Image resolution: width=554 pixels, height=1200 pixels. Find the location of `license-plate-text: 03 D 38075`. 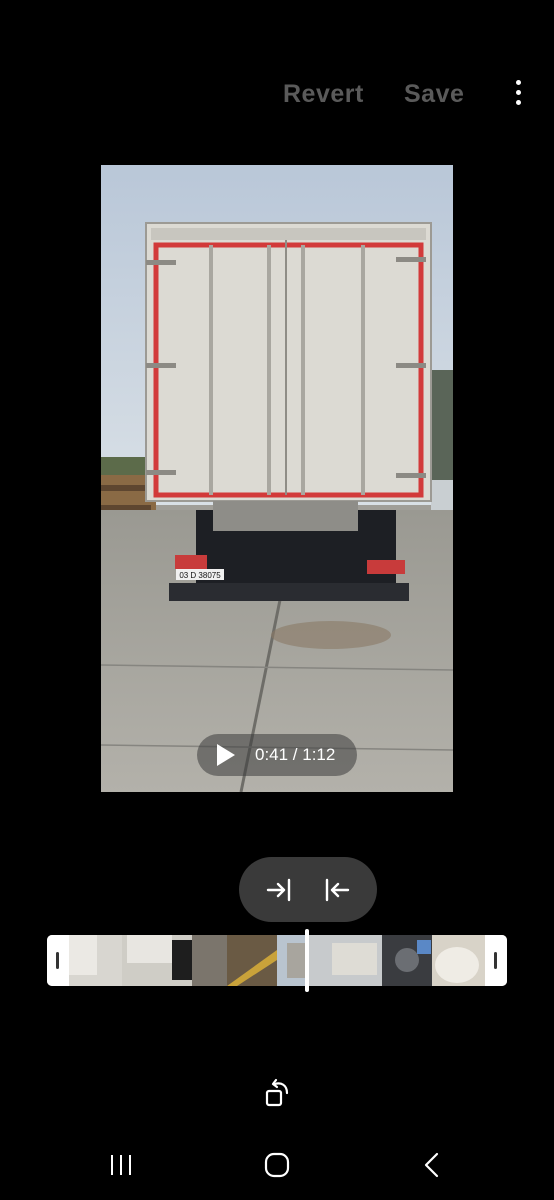

license-plate-text: 03 D 38075 is located at coordinates (200, 575).